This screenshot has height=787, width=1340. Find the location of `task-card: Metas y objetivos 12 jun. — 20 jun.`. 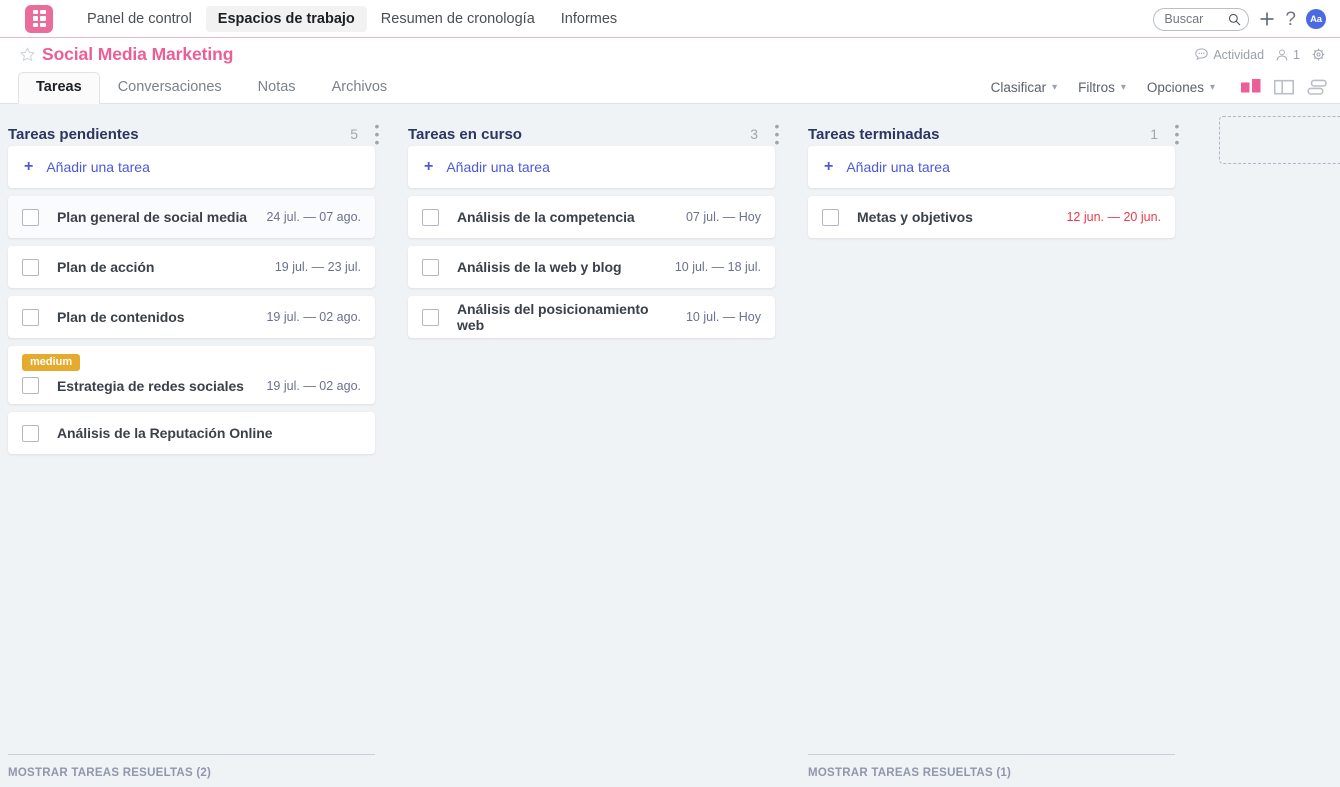

task-card: Metas y objetivos 12 jun. — 20 jun. is located at coordinates (991, 217).